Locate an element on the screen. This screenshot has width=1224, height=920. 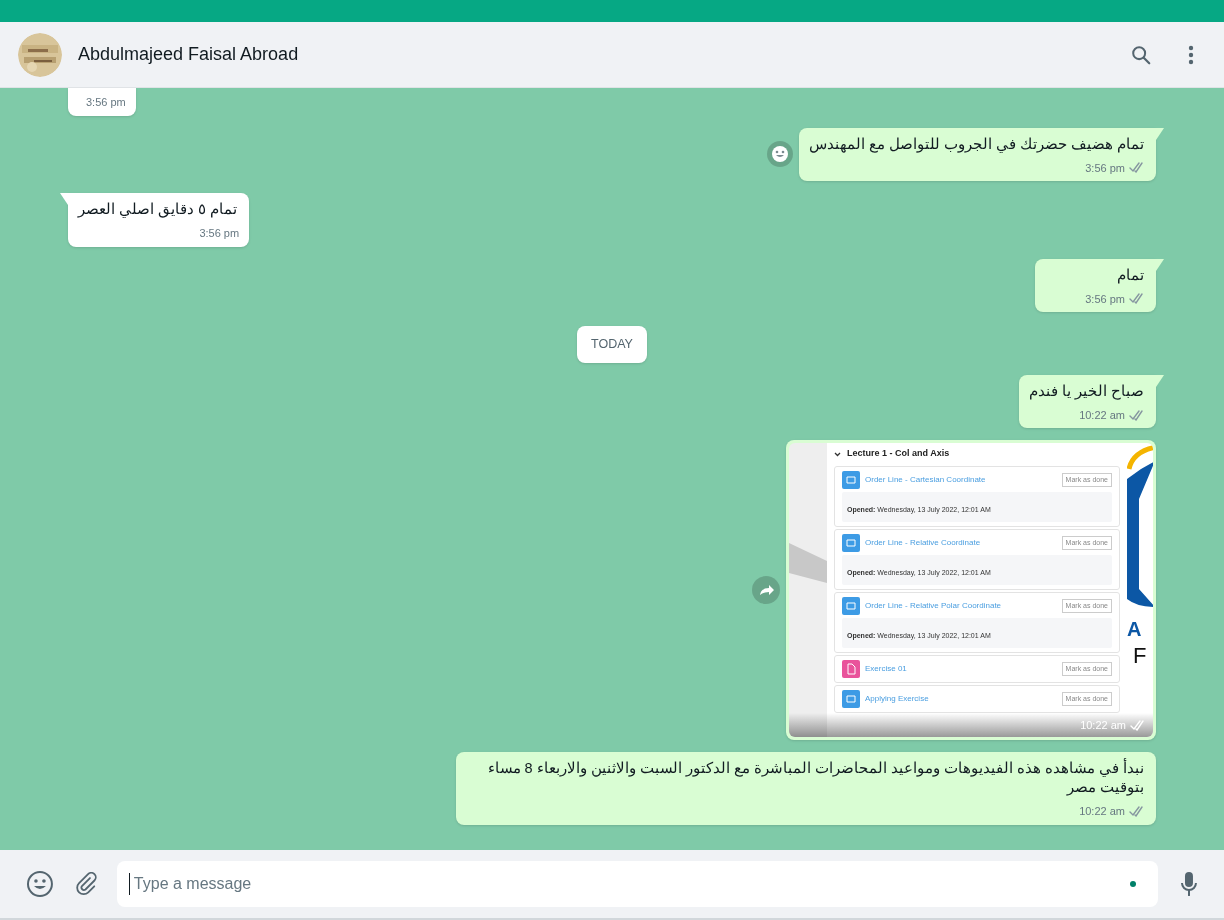
search-icon is located at coordinates (1141, 54).